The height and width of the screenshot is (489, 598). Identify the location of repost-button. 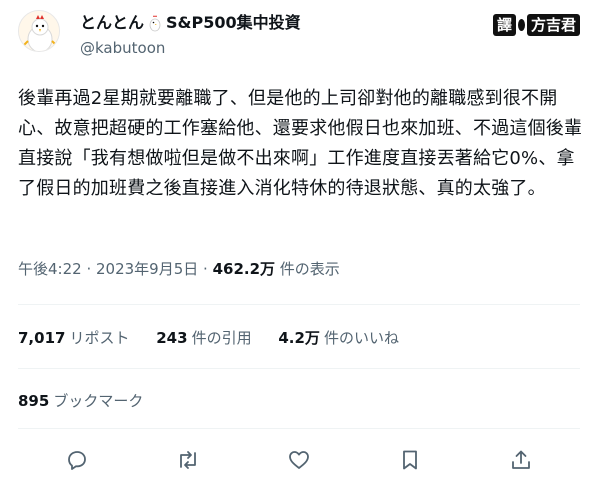
(188, 460).